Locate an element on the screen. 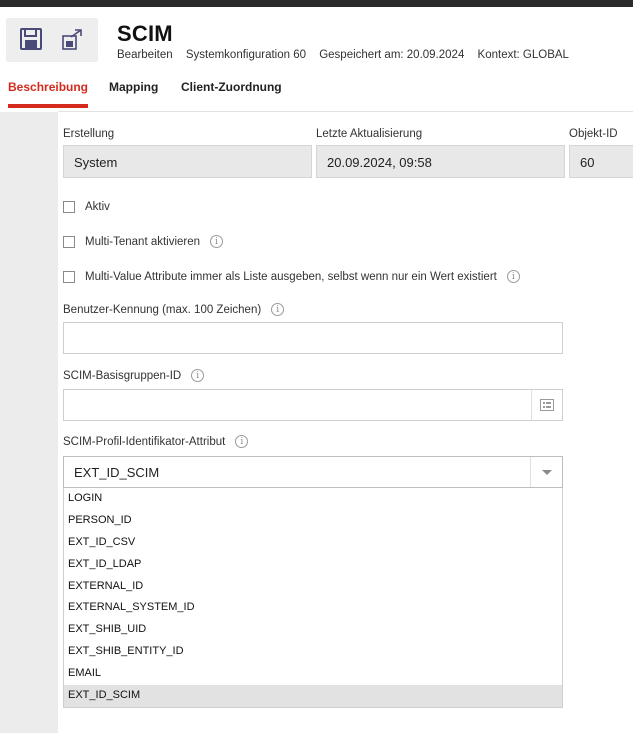 The width and height of the screenshot is (633, 733). dropdown-option: LOGIN is located at coordinates (313, 499).